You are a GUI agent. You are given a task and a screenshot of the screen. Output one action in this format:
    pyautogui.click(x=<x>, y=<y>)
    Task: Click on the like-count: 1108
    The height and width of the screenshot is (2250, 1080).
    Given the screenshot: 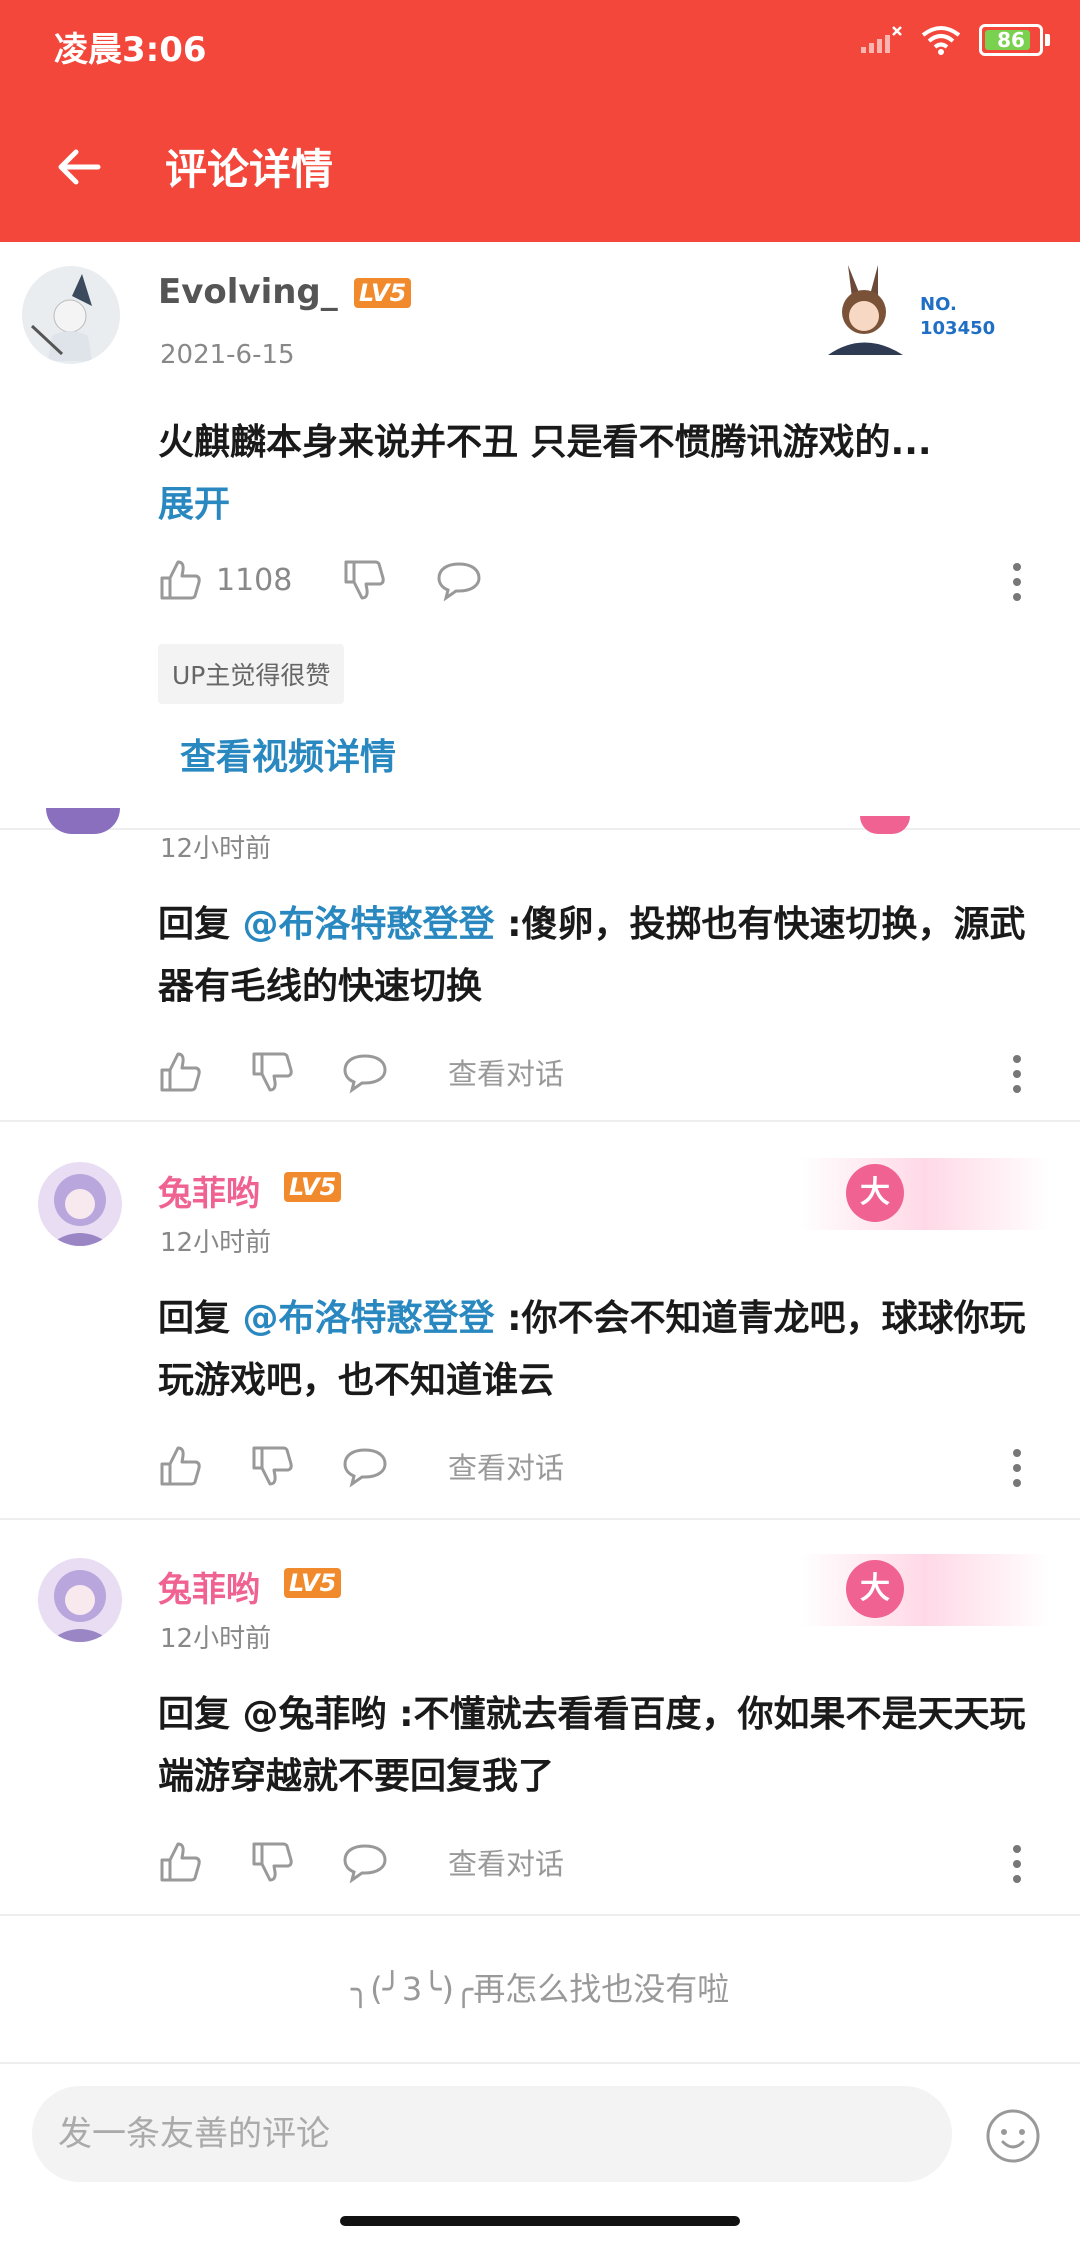 What is the action you would take?
    pyautogui.click(x=254, y=580)
    